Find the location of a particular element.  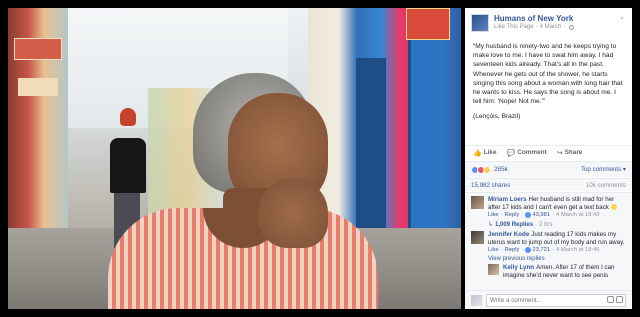

commenter-name: Miriam Loers is located at coordinates (507, 199).